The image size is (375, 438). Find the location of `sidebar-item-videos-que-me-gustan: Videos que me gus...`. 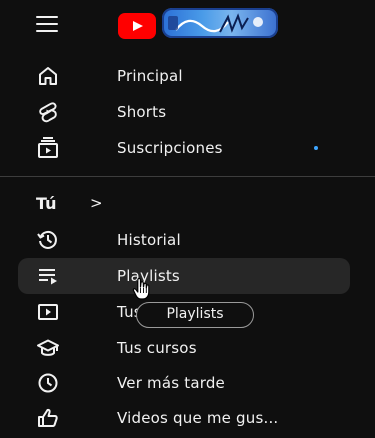

sidebar-item-videos-que-me-gustan: Videos que me gus... is located at coordinates (184, 418).